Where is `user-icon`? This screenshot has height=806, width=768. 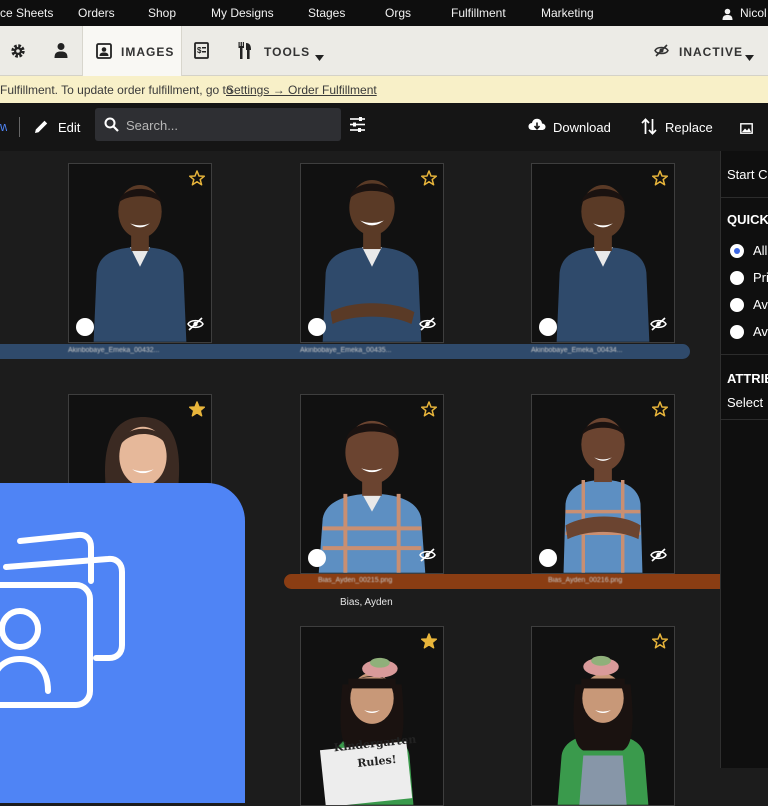 user-icon is located at coordinates (727, 16).